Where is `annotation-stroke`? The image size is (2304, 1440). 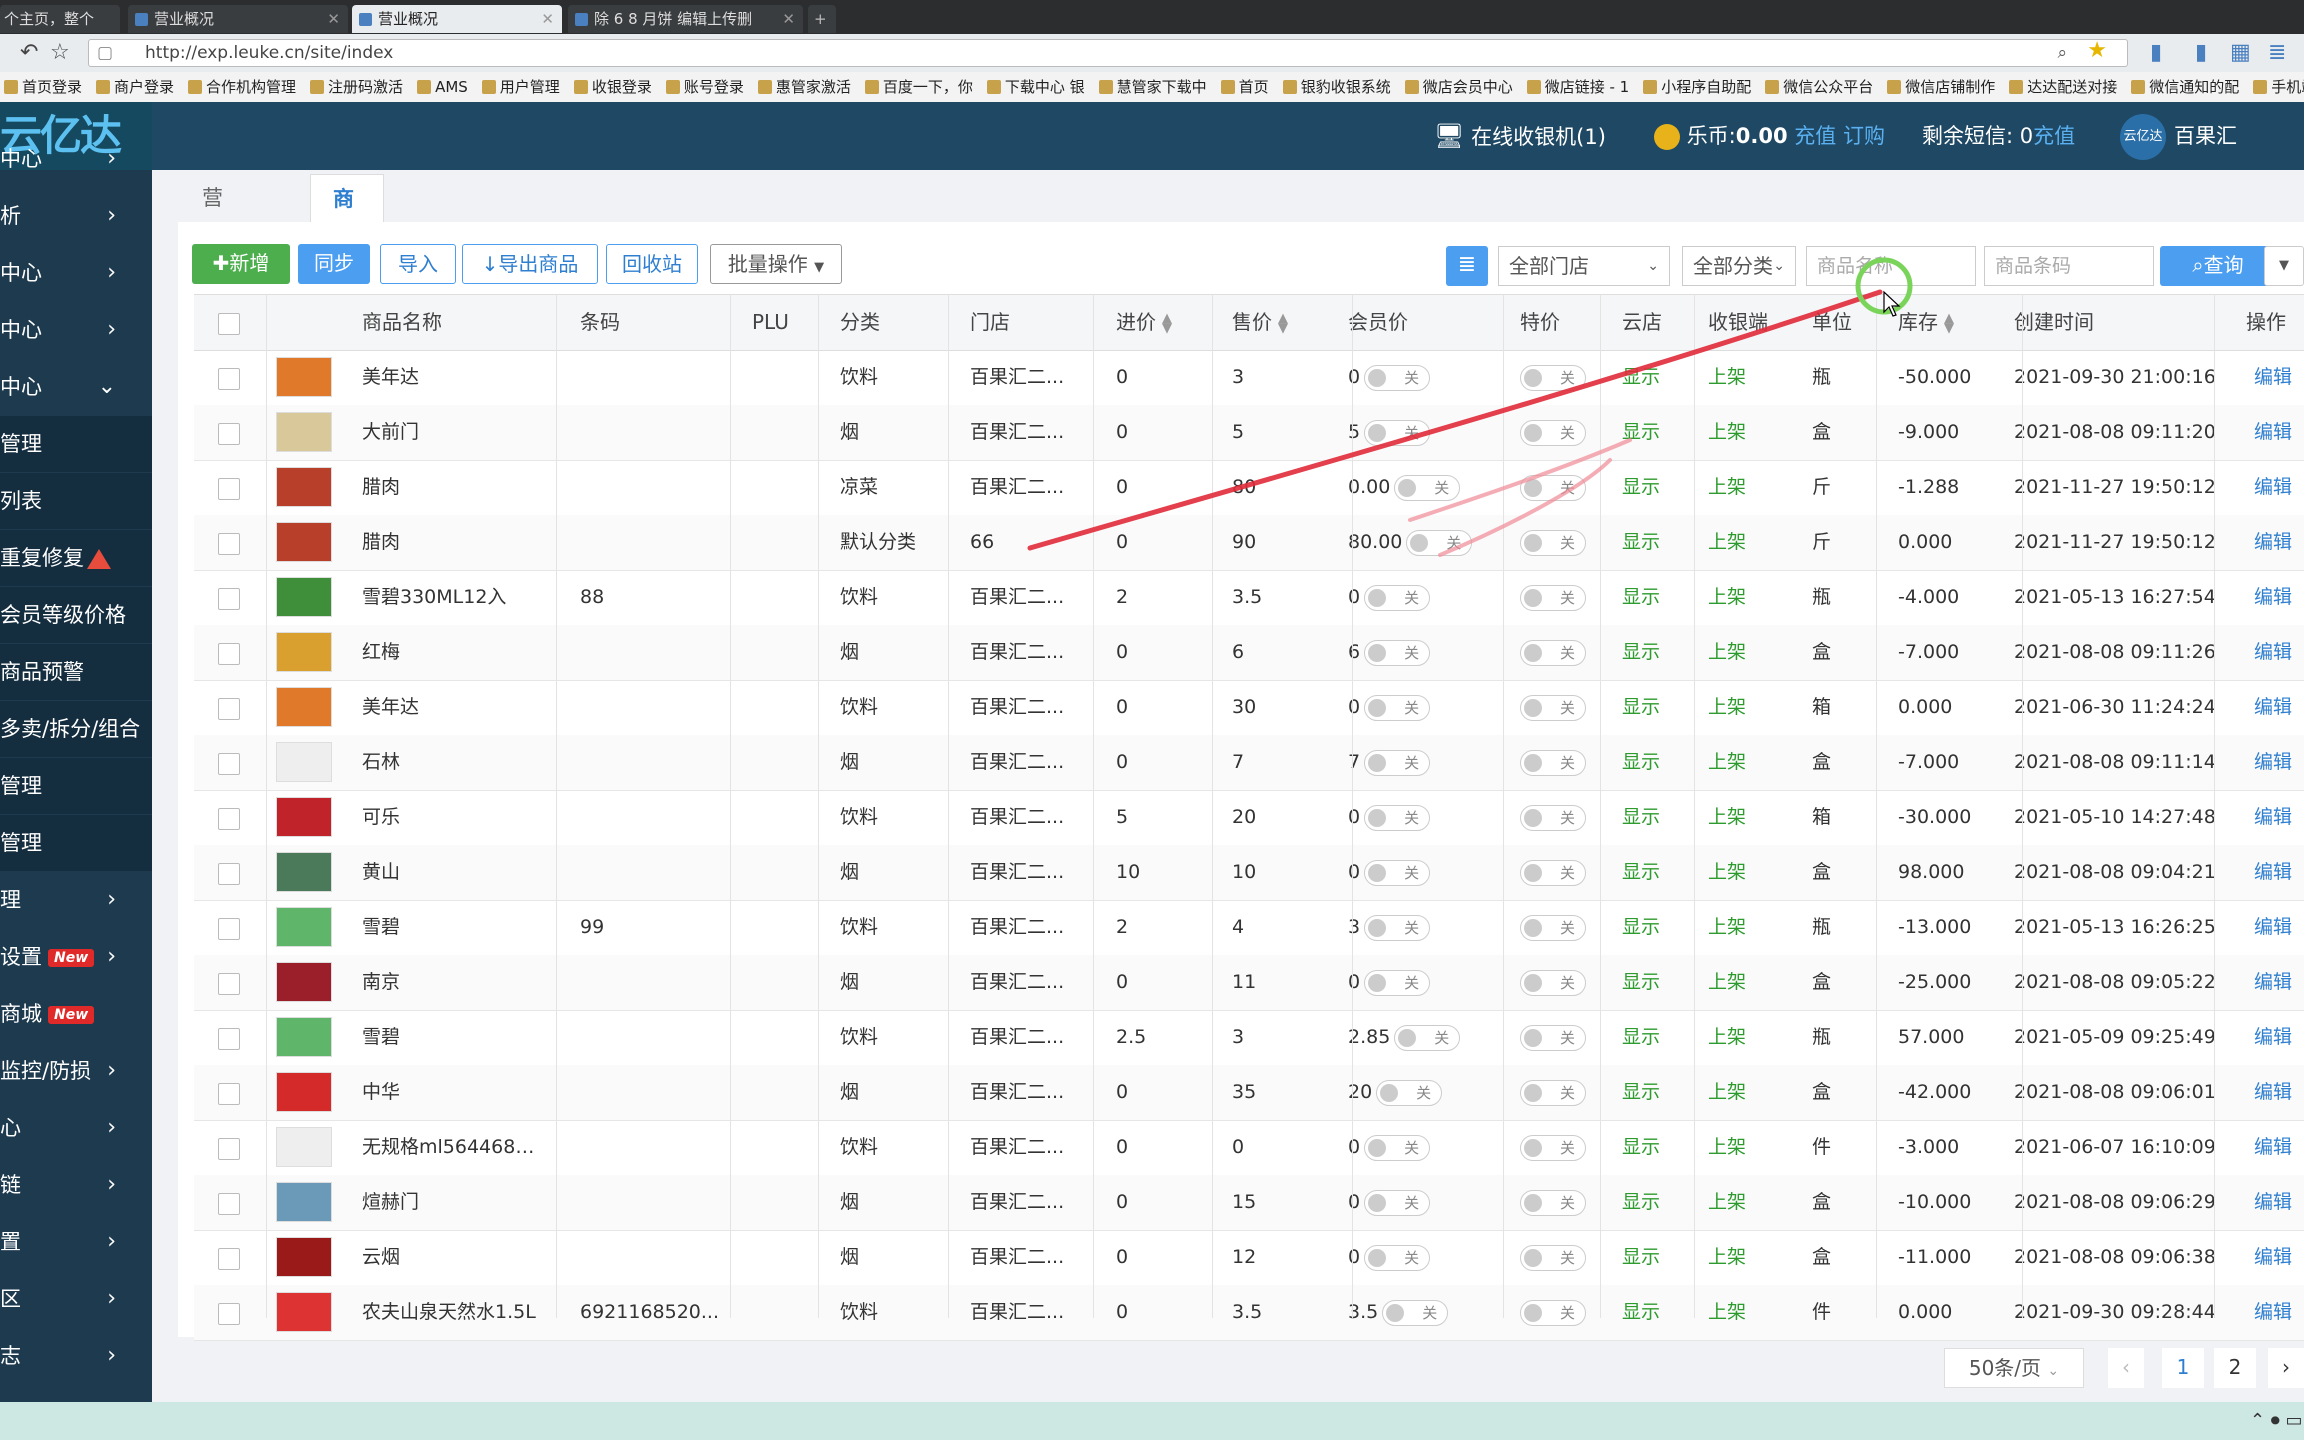
annotation-stroke is located at coordinates (1470, 407).